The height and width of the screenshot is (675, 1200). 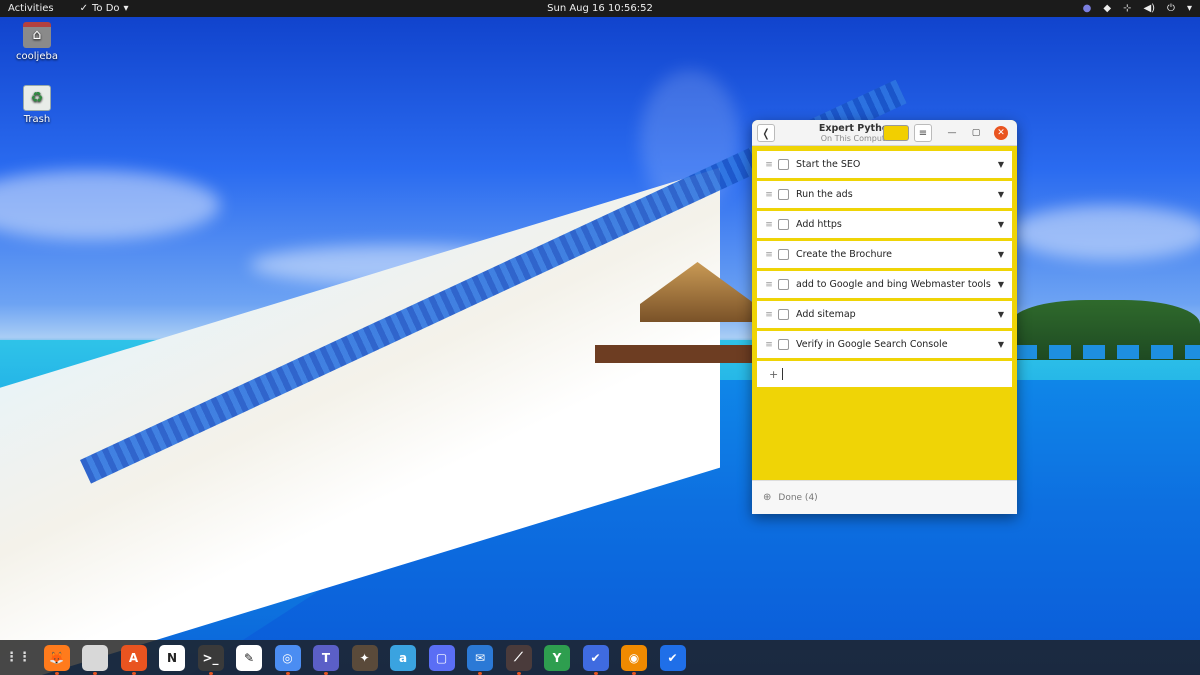 What do you see at coordinates (480, 659) in the screenshot?
I see `mail-icon: ✉` at bounding box center [480, 659].